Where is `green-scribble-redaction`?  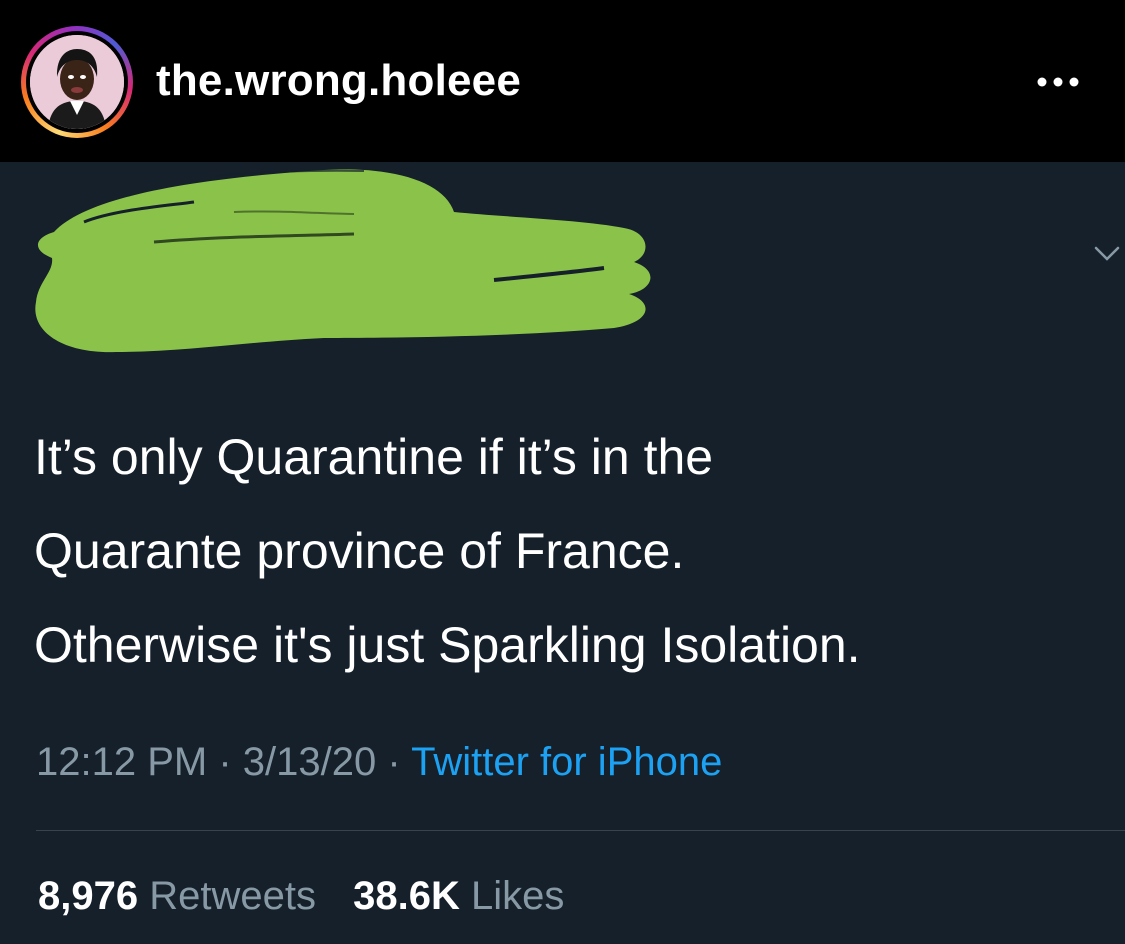
green-scribble-redaction is located at coordinates (343, 261).